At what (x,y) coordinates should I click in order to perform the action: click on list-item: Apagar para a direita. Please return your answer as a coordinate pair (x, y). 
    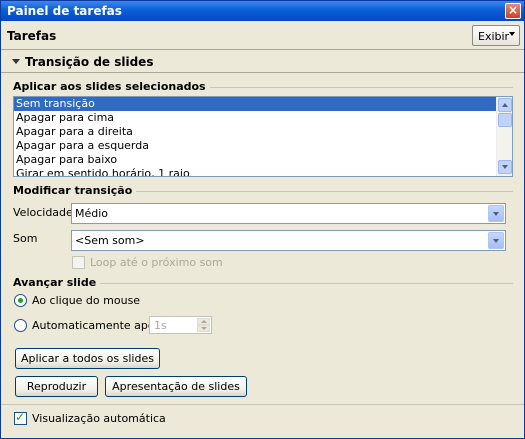
    Looking at the image, I should click on (256, 132).